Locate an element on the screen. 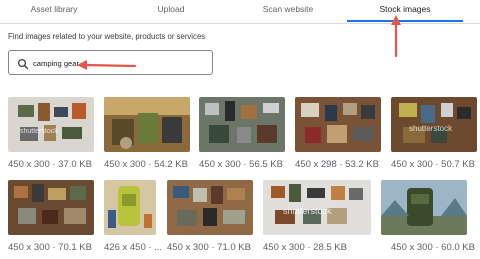  image-caption-3: 450 x 300 · 56.5 KB is located at coordinates (241, 164).